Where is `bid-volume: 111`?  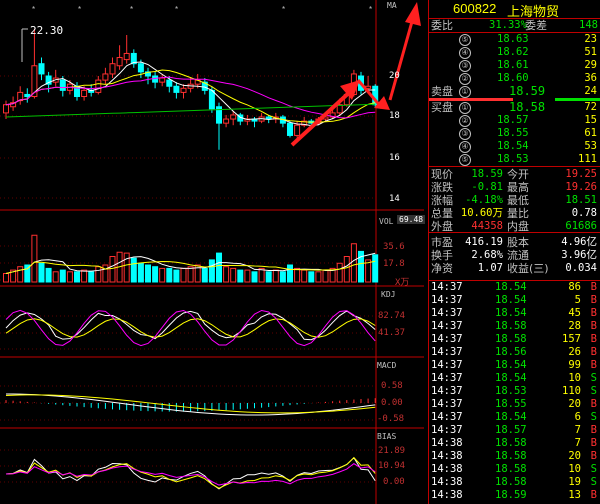
bid-volume: 111 is located at coordinates (587, 159).